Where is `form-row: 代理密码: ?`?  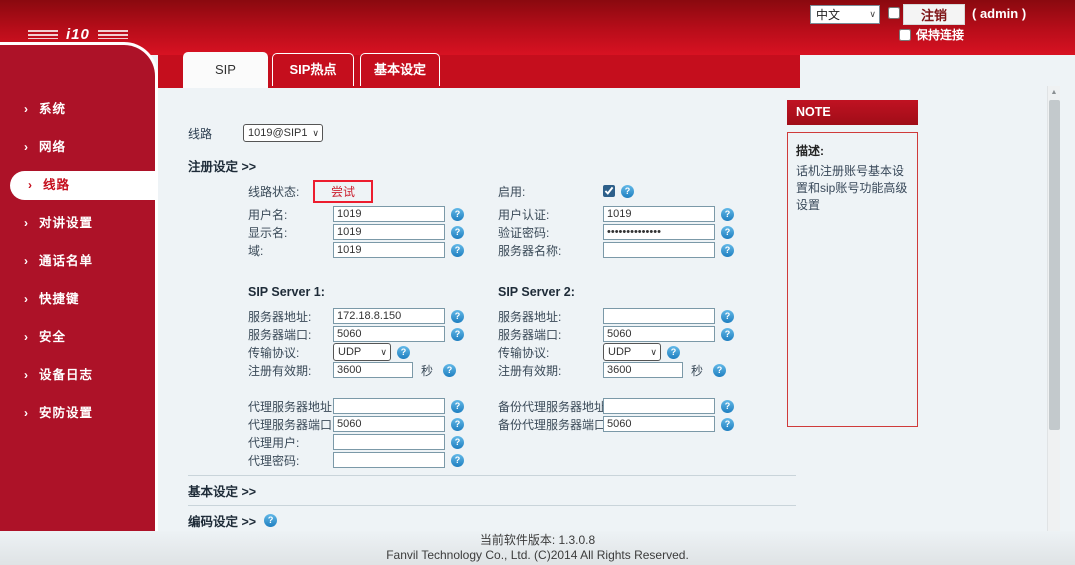 form-row: 代理密码: ? is located at coordinates (493, 460).